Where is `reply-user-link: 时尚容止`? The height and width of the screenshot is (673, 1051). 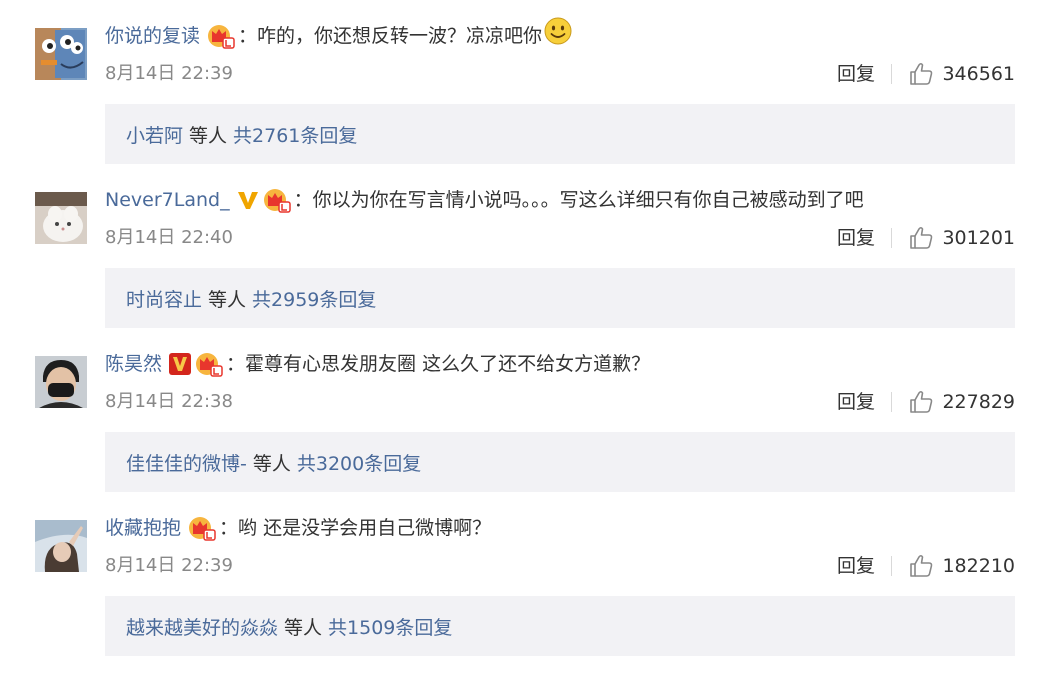 reply-user-link: 时尚容止 is located at coordinates (164, 298).